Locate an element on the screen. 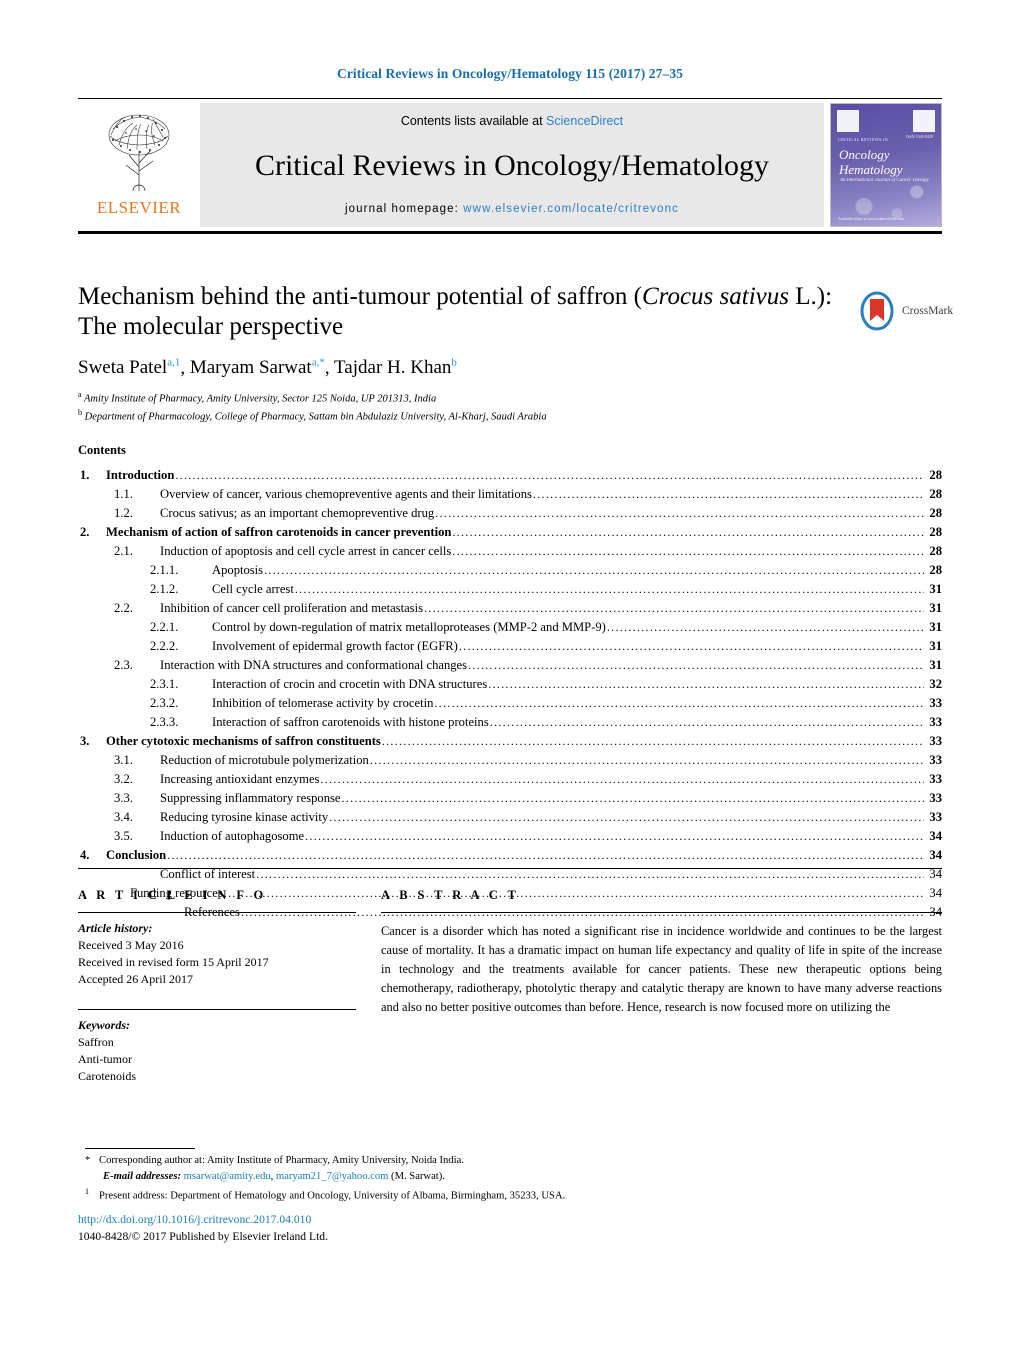  article-info-heading: A R T I C L E I N F O is located at coordinates (172, 895).